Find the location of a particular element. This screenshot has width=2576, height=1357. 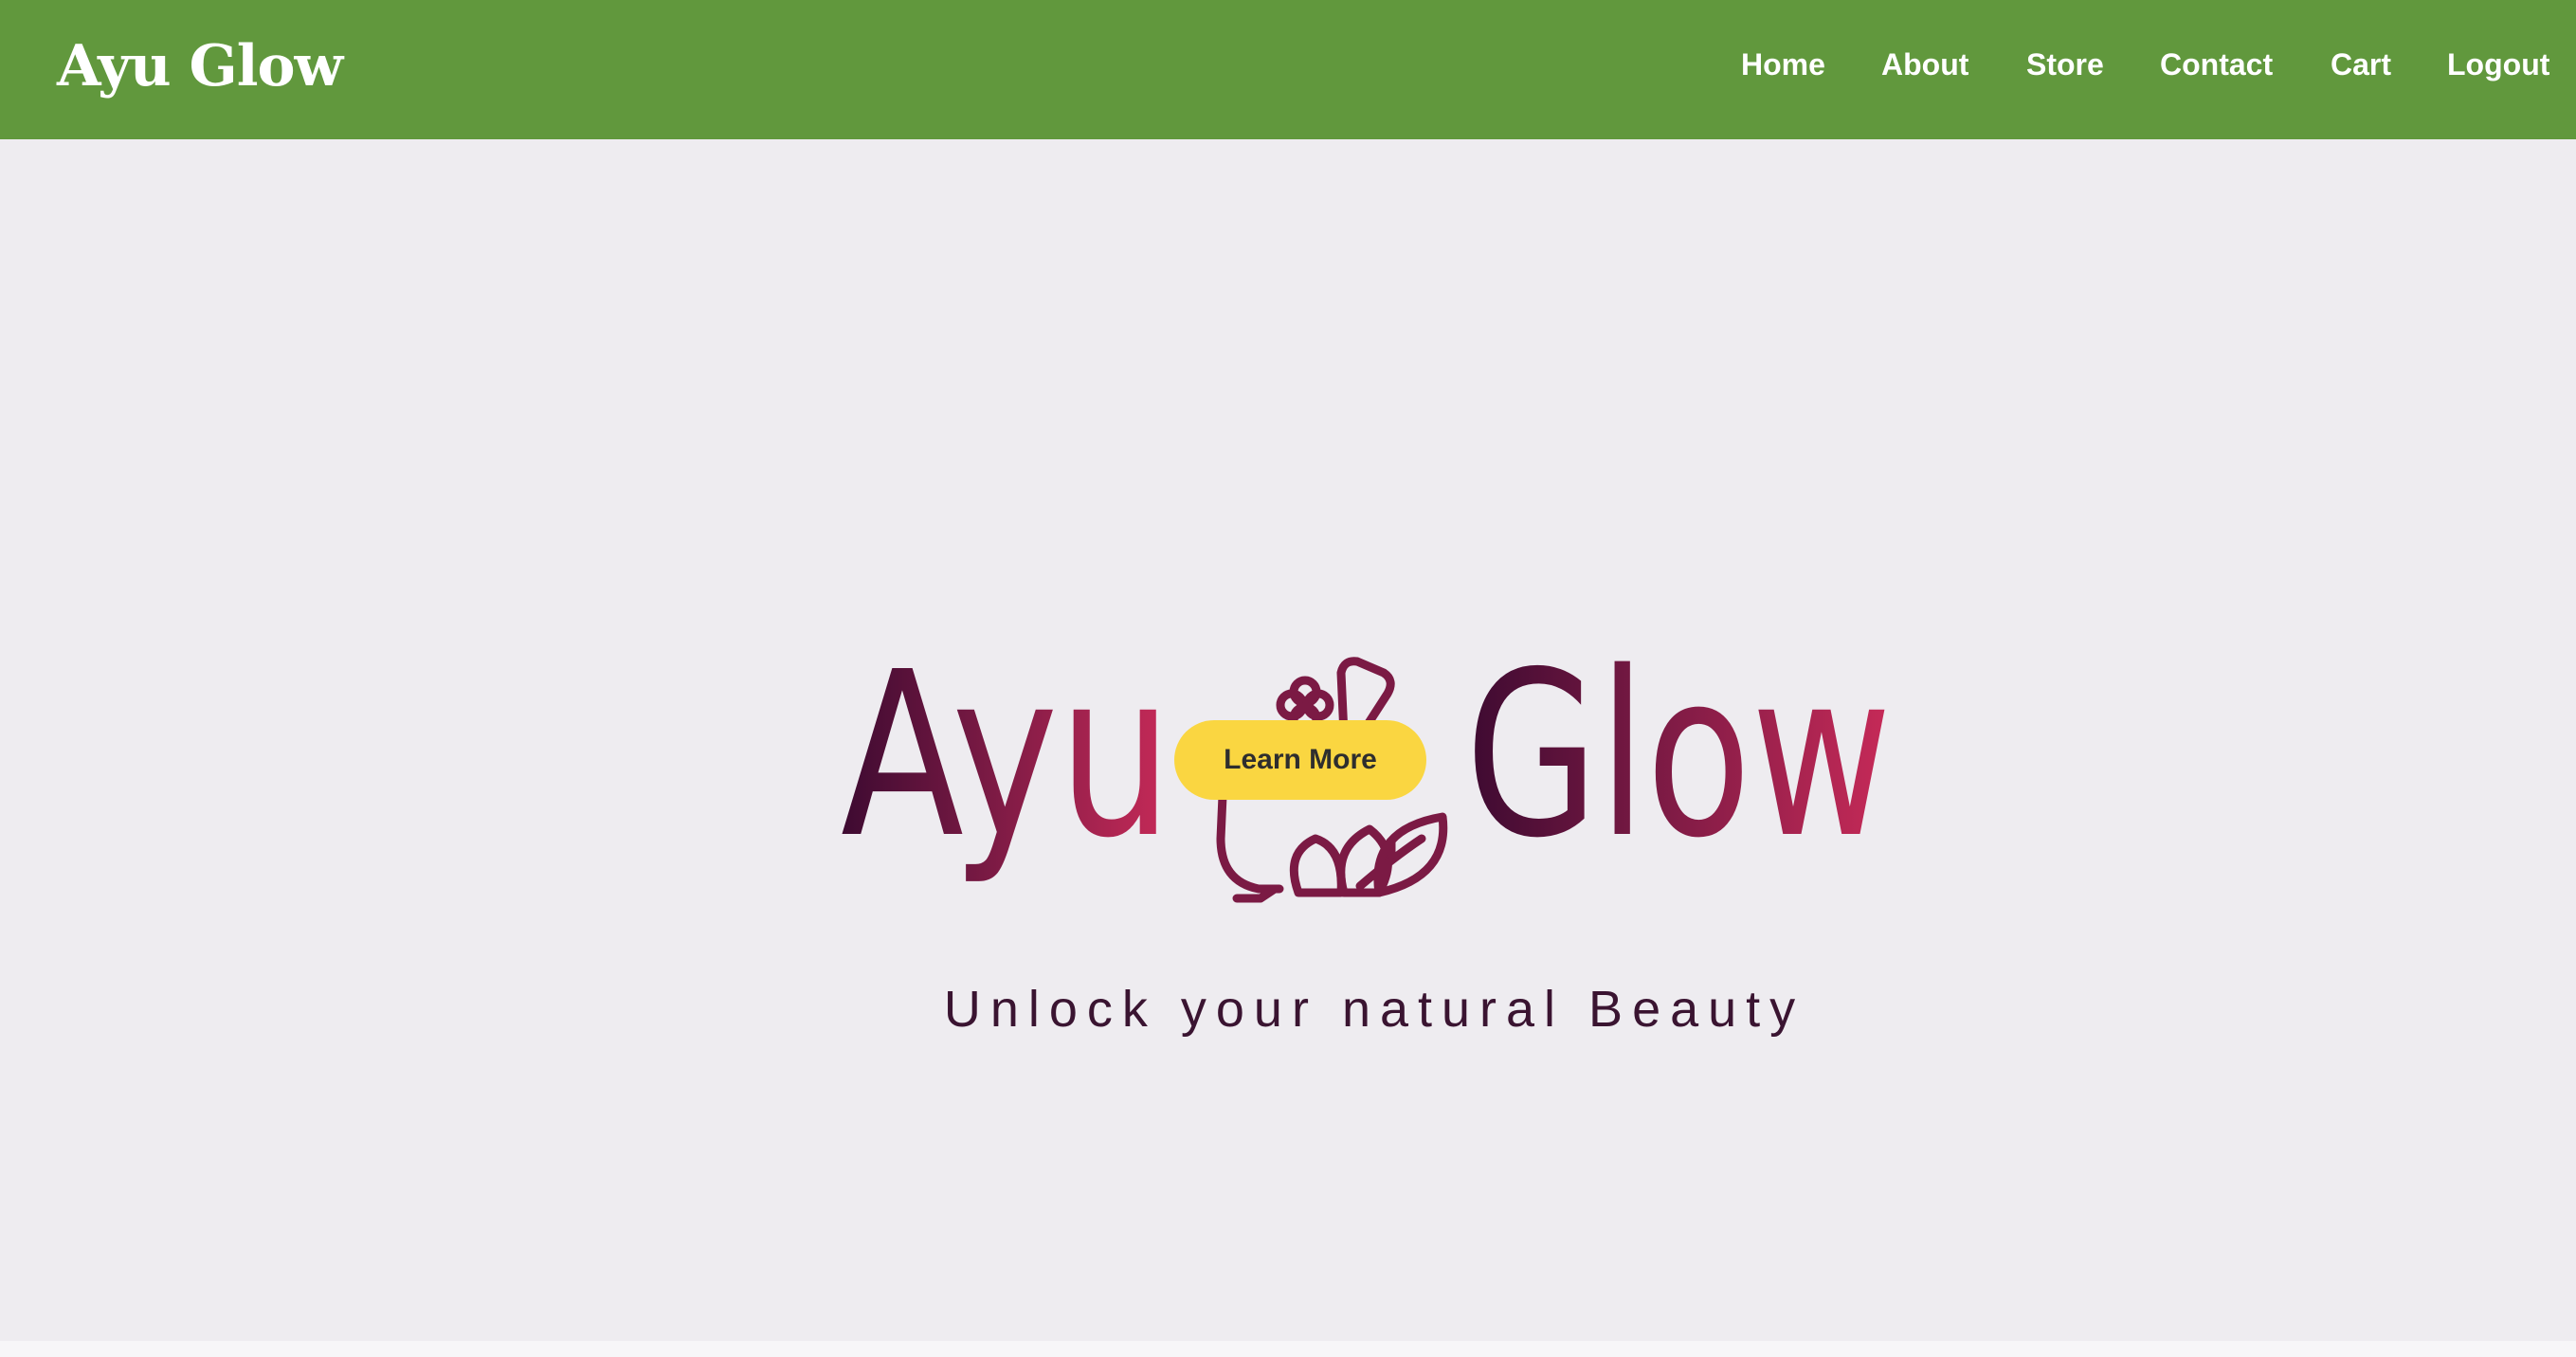

nav-link-logout: Logout is located at coordinates (2498, 64).